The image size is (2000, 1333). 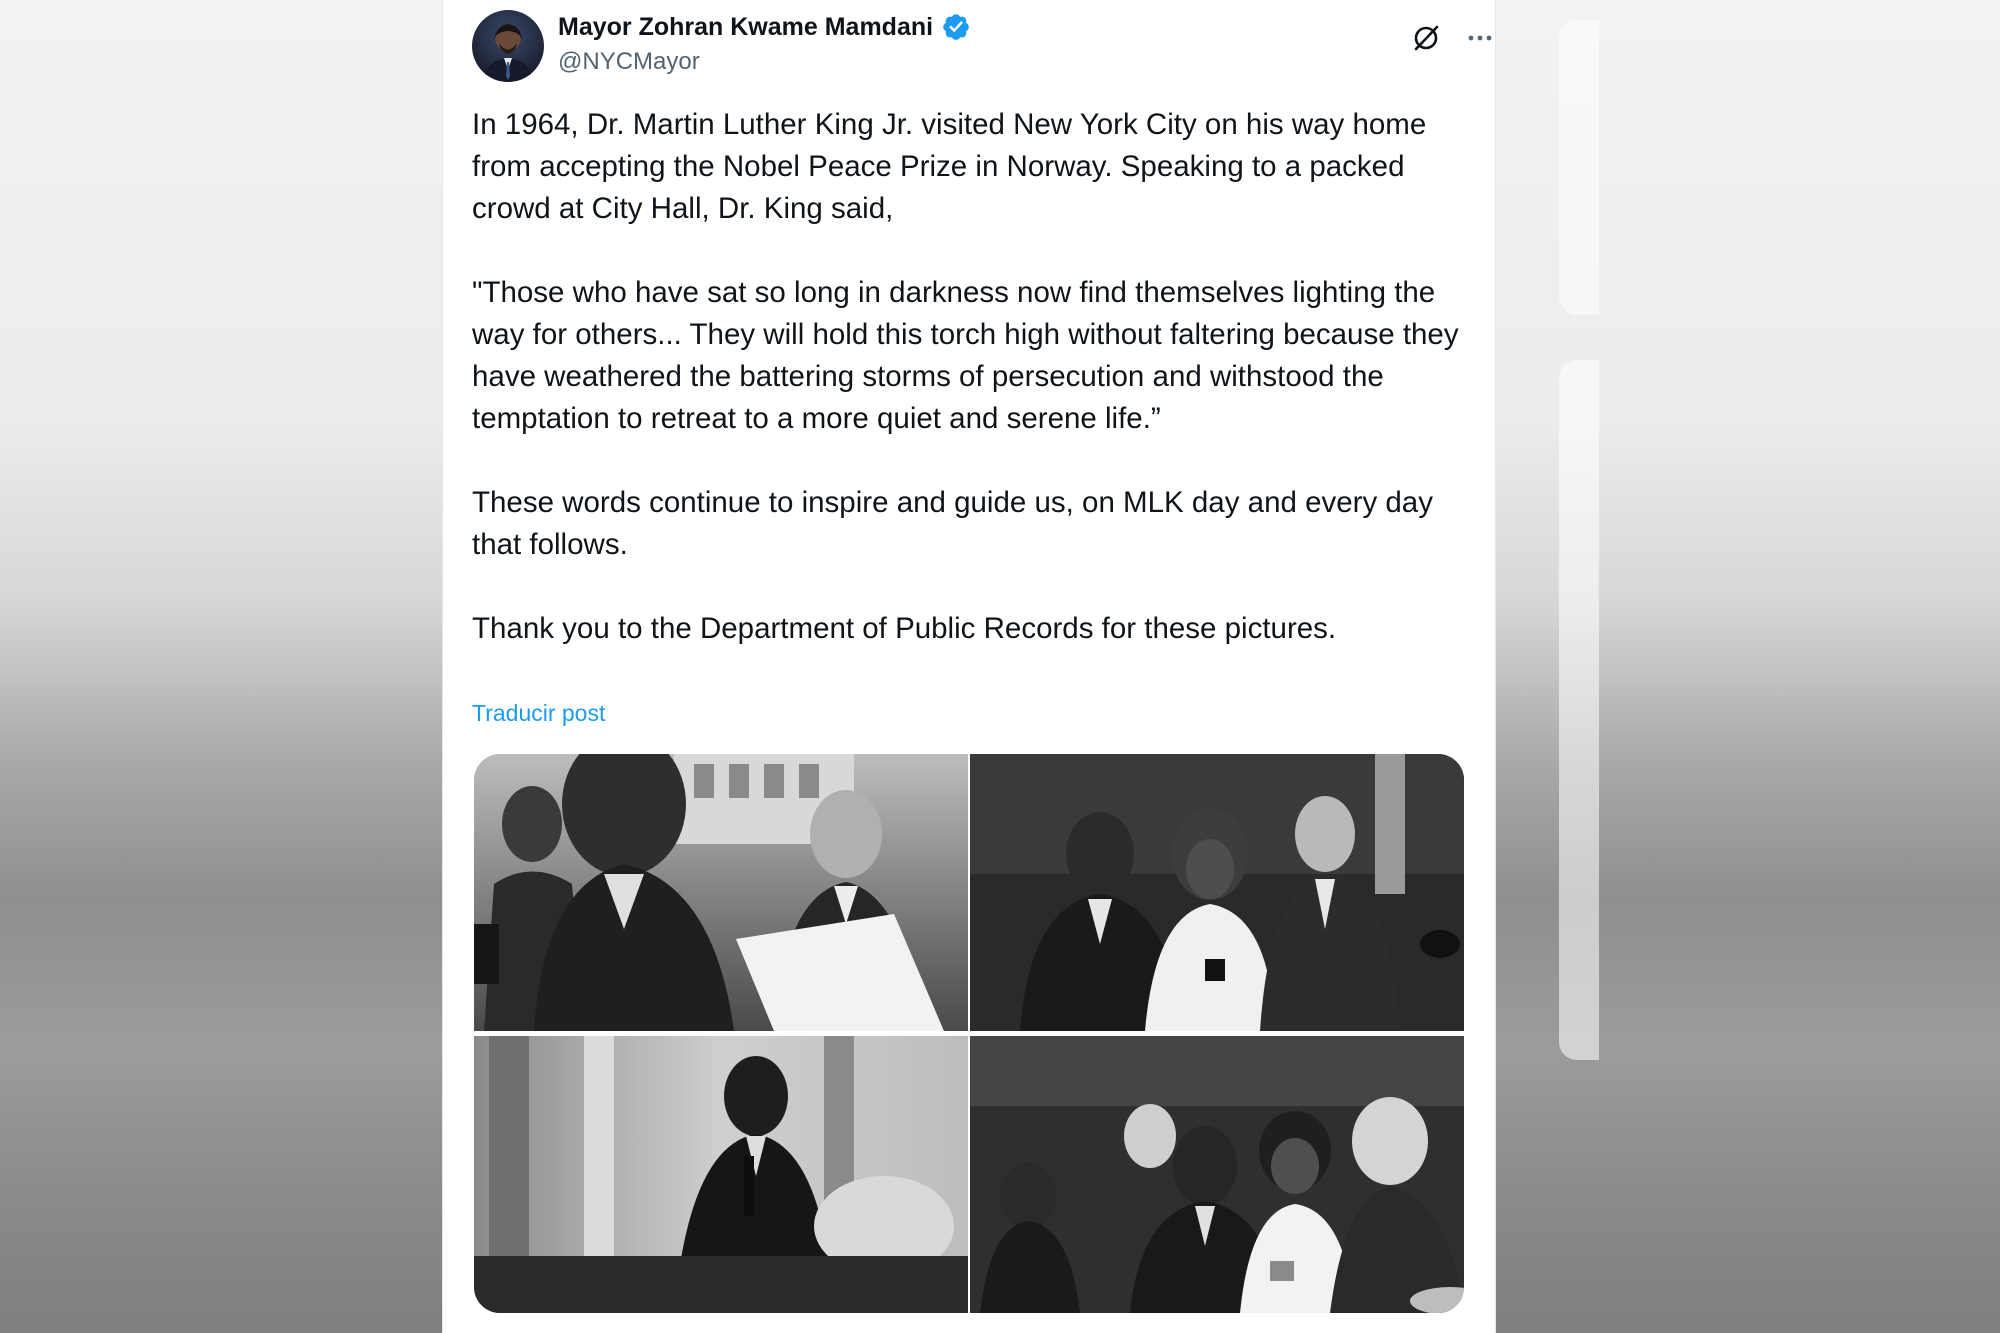 What do you see at coordinates (629, 62) in the screenshot?
I see `author-handle: @NYCMayor` at bounding box center [629, 62].